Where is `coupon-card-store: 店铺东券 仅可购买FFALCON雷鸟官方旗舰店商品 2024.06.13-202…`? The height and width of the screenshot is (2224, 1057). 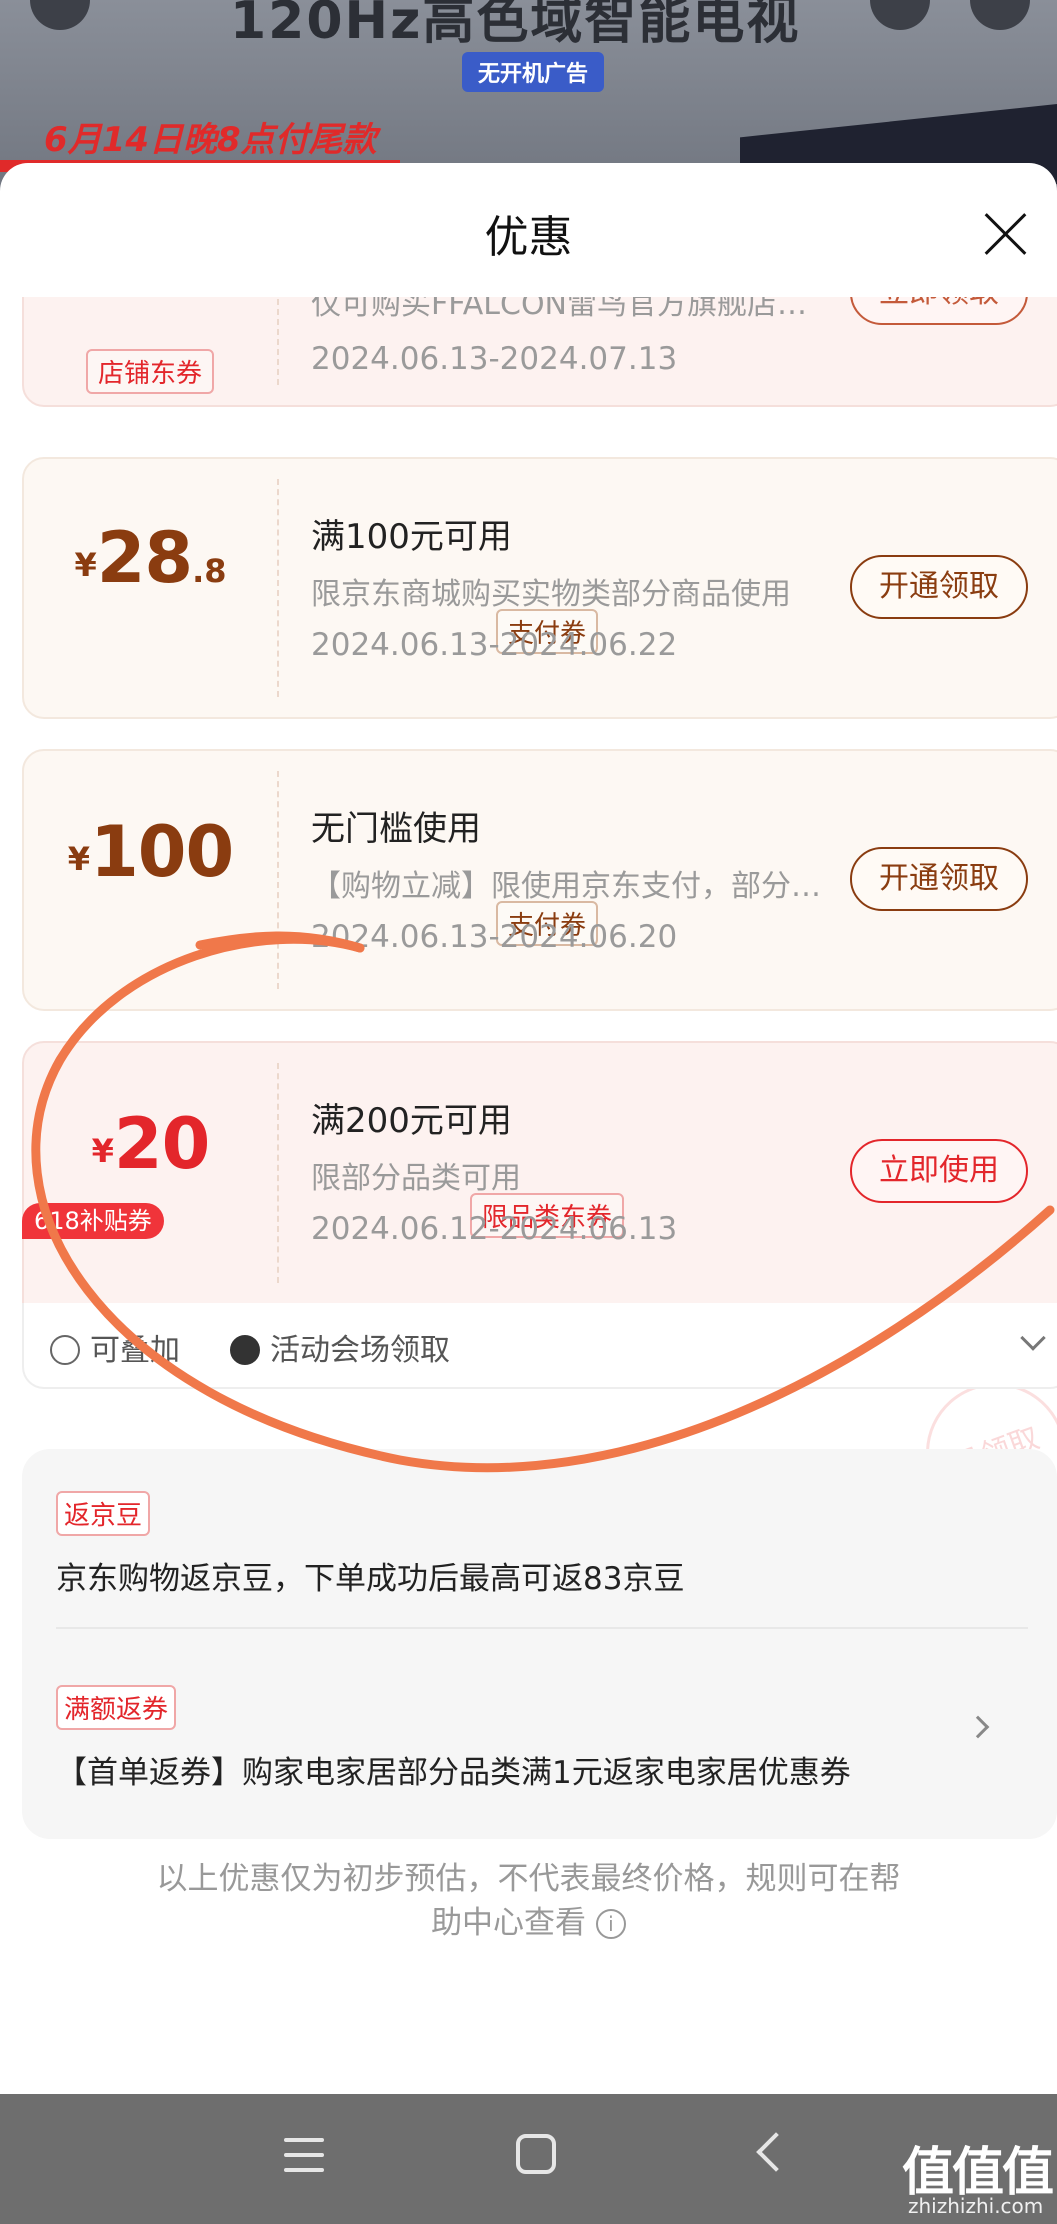
coupon-card-store: 店铺东券 仅可购买FFALCON雷鸟官方旗舰店商品 2024.06.13-202… is located at coordinates (539, 352).